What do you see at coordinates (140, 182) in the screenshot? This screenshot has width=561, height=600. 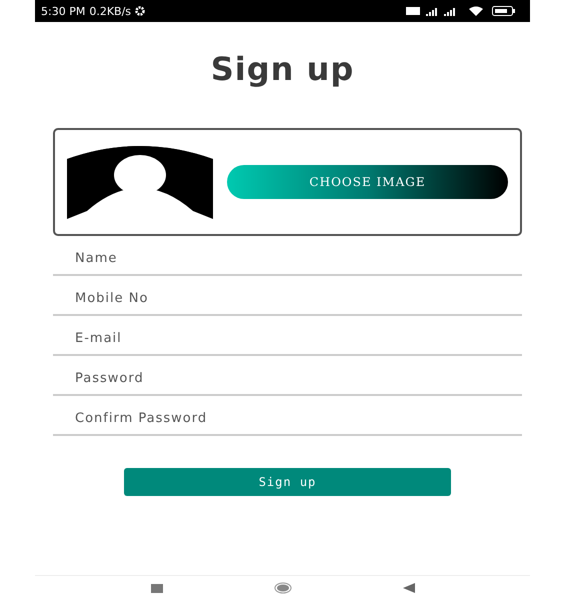 I see `avatar-icon` at bounding box center [140, 182].